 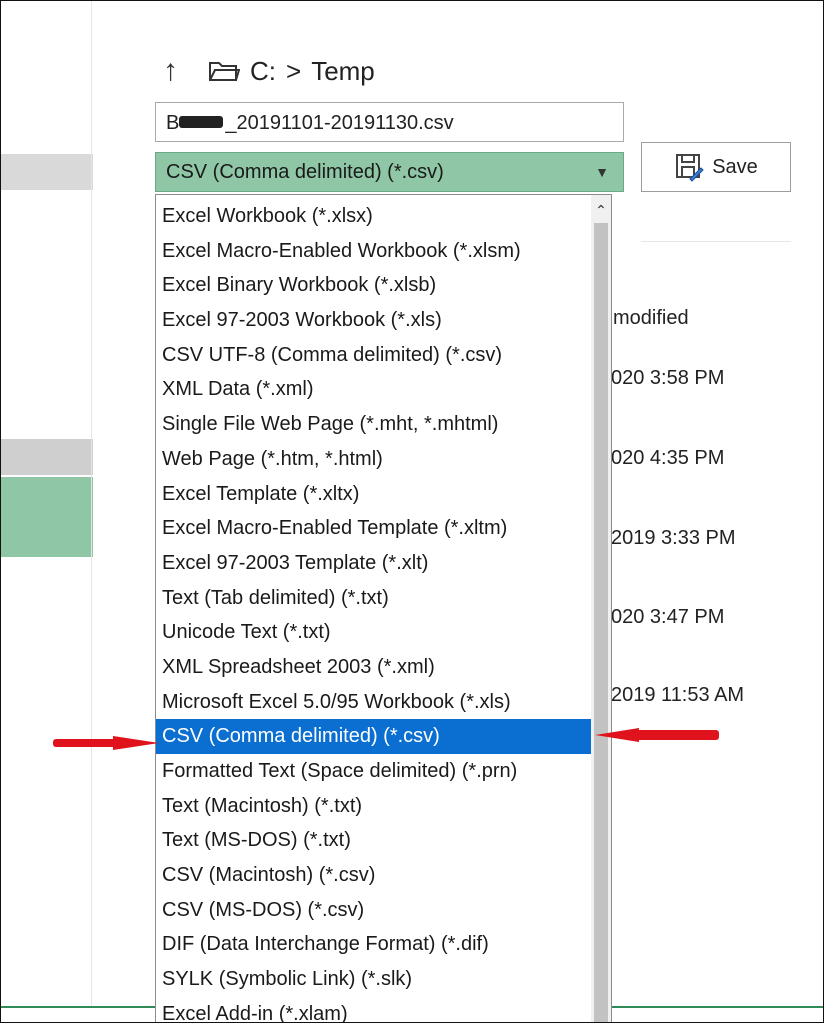 I want to click on dropdown-option: XML Spreadsheet 2003 (*.xml), so click(x=373, y=667).